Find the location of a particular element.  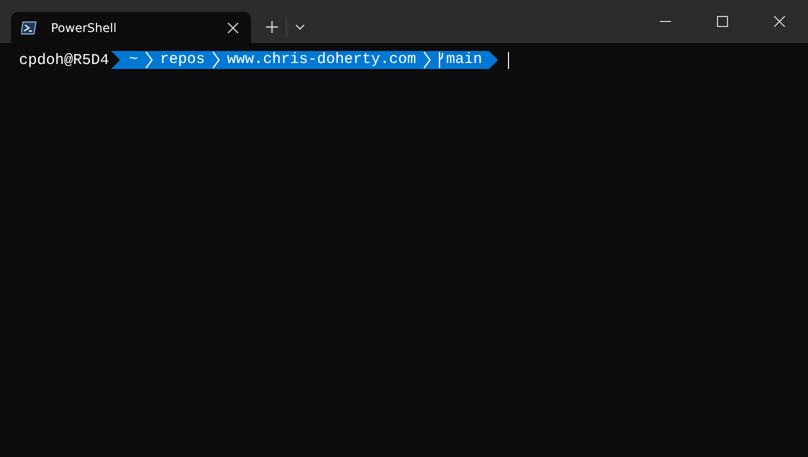

git-branch: main is located at coordinates (464, 60).